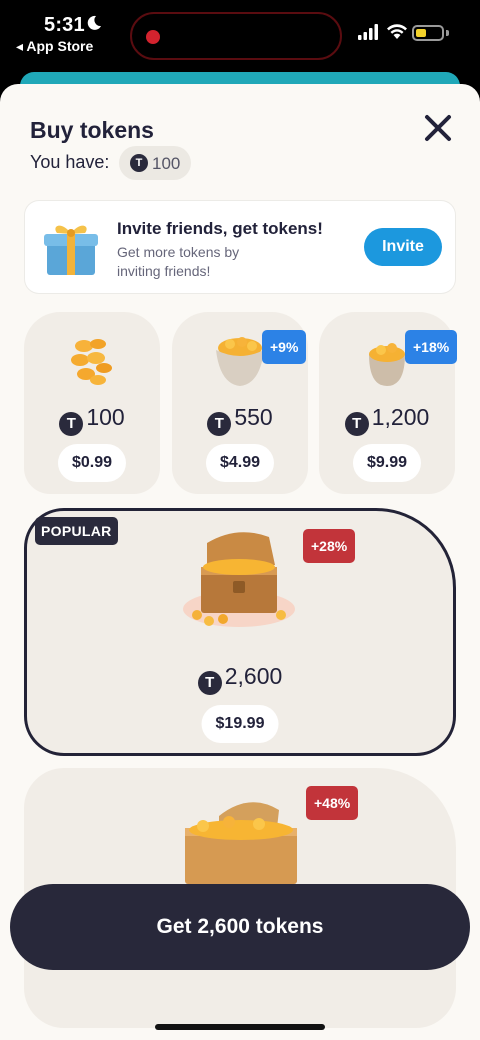 The width and height of the screenshot is (480, 1040). I want to click on pack-amount: T 2,600, so click(240, 679).